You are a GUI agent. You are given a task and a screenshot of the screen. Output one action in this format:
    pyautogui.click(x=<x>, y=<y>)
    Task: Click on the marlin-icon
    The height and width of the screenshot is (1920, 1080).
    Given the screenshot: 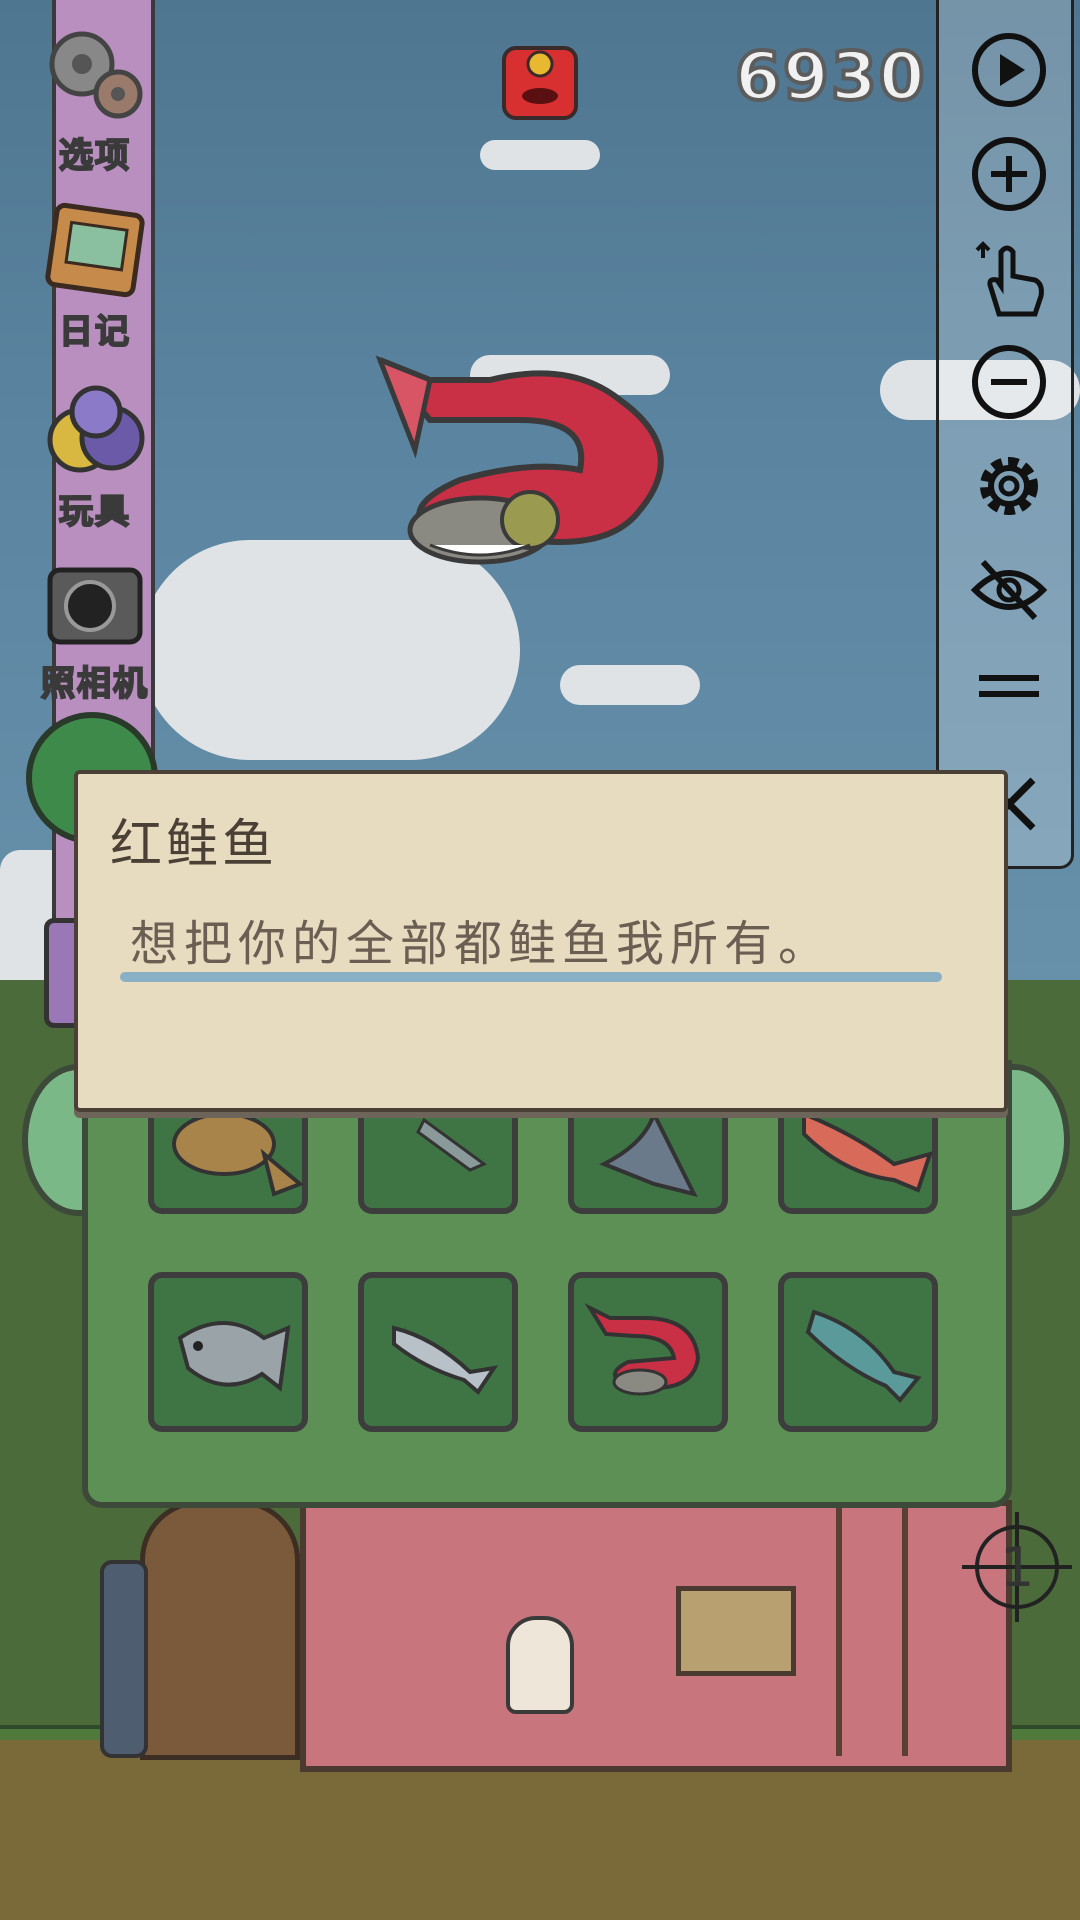 What is the action you would take?
    pyautogui.click(x=648, y=1155)
    